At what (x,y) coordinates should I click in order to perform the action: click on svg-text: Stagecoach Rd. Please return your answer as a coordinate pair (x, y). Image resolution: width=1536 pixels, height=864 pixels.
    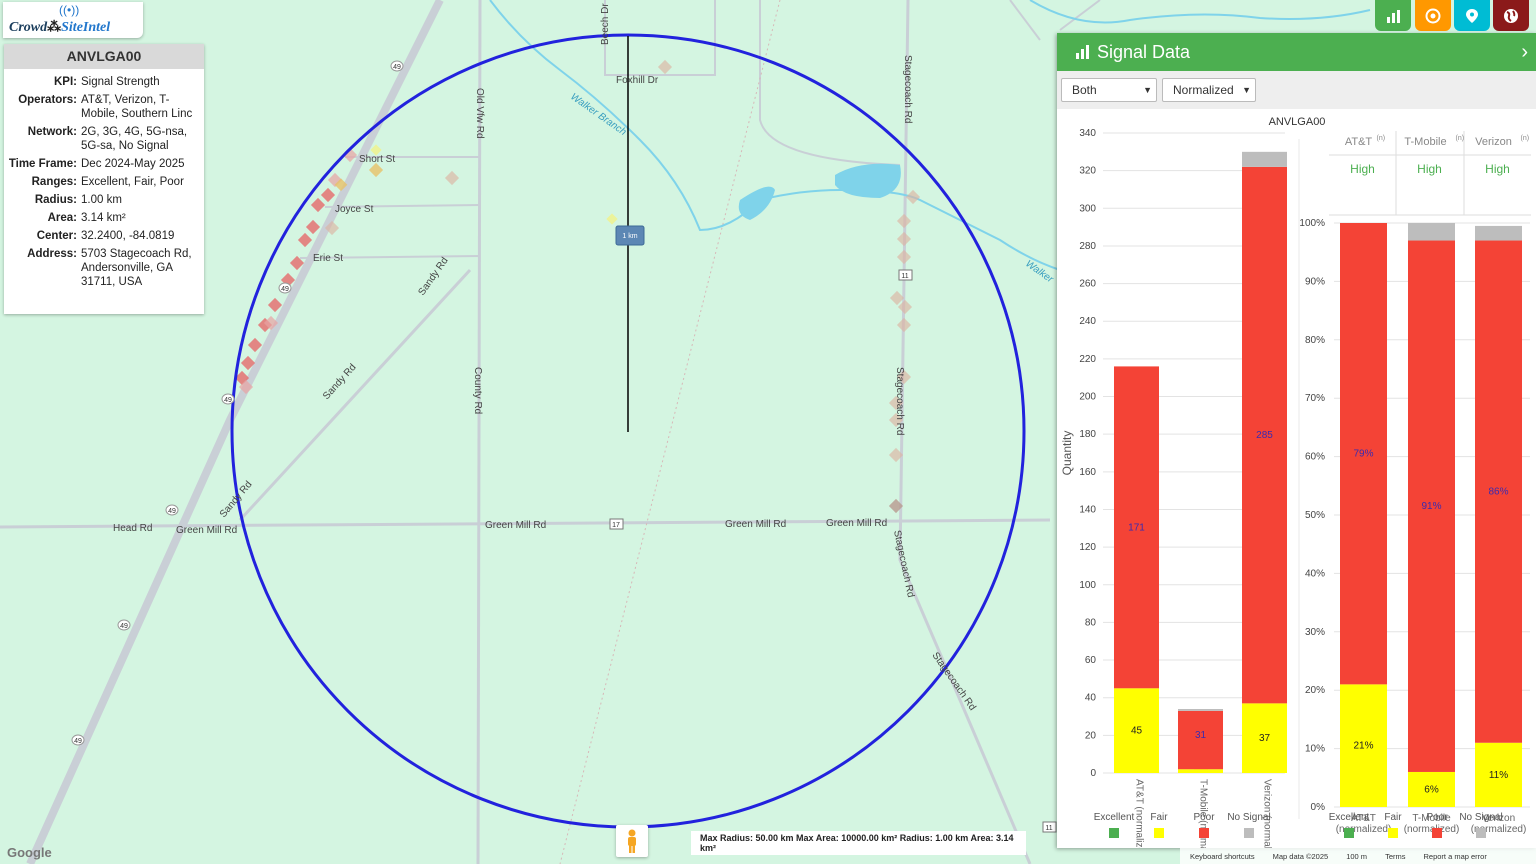
    Looking at the image, I should click on (907, 89).